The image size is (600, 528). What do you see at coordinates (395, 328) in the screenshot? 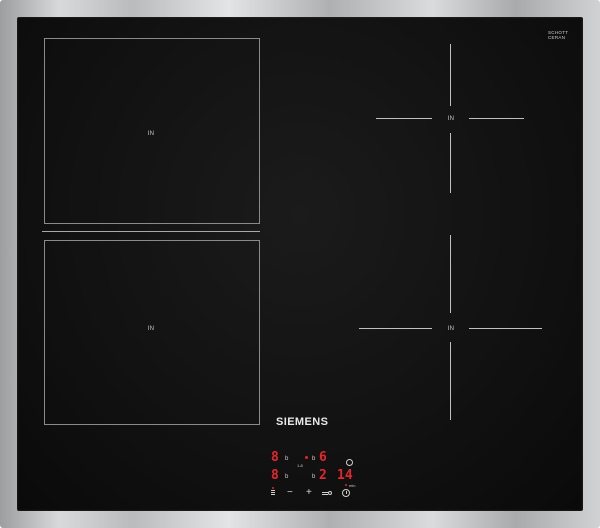
I see `front-right-zone-hmark-left` at bounding box center [395, 328].